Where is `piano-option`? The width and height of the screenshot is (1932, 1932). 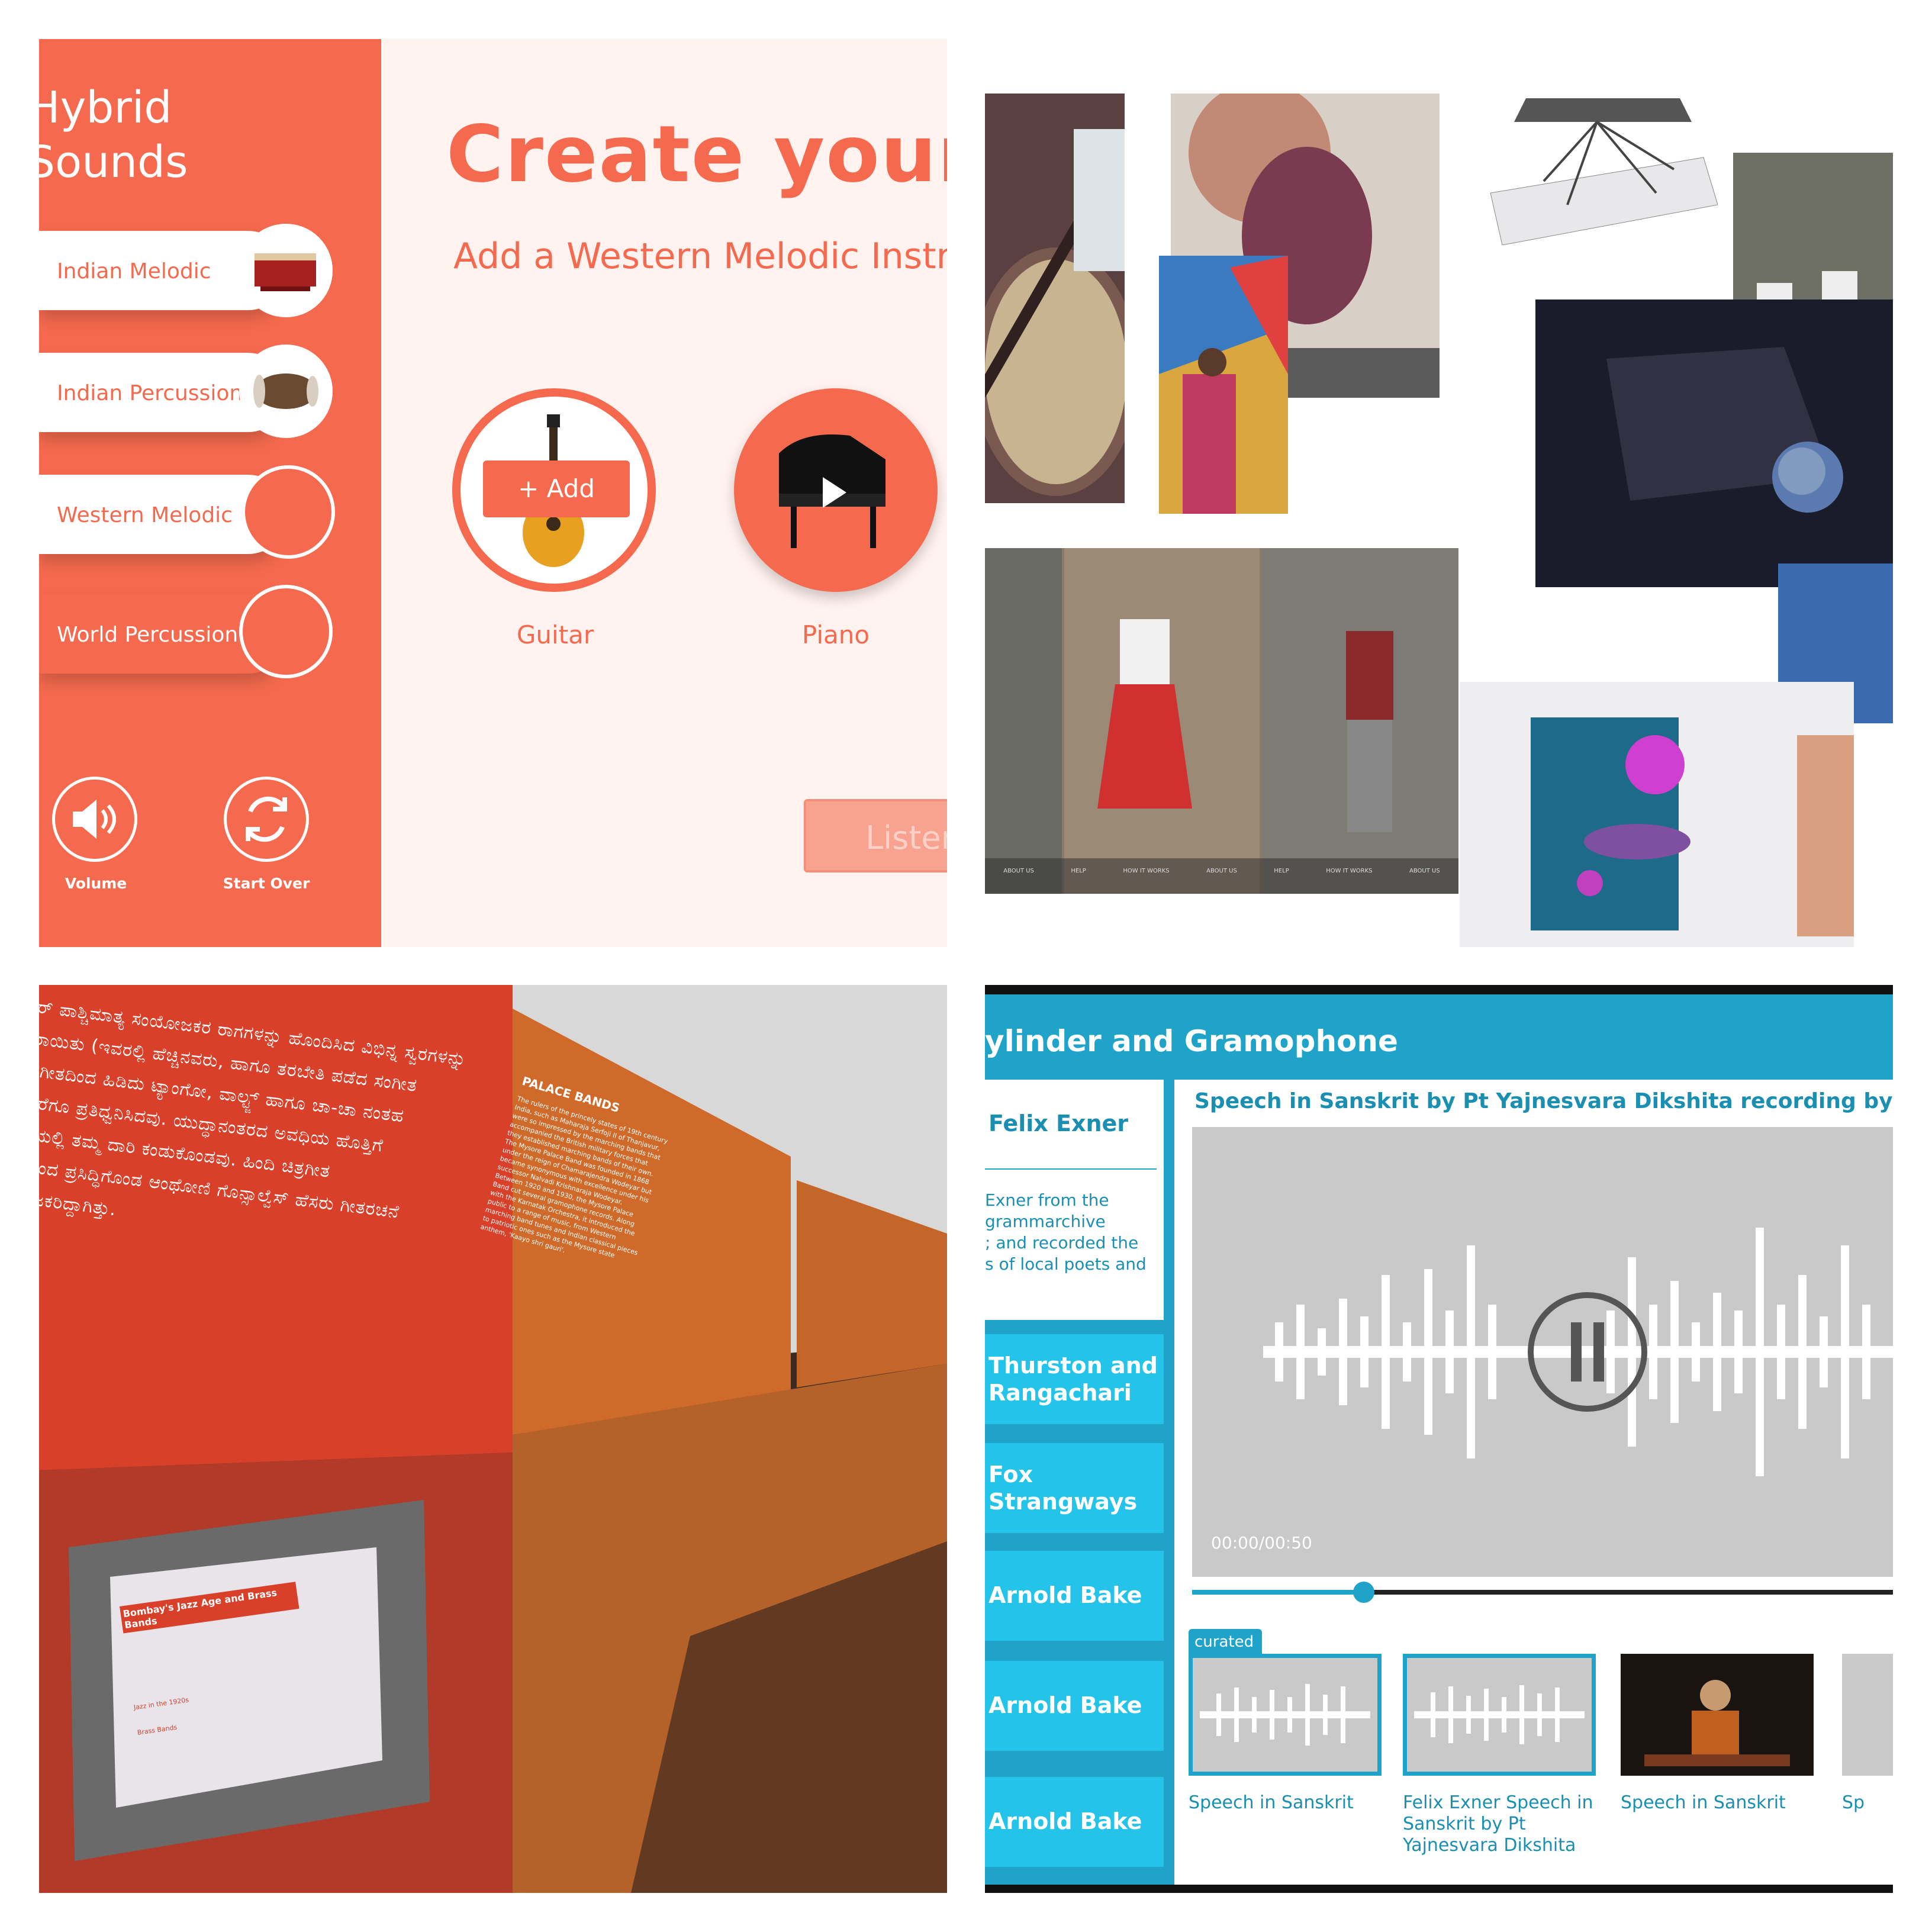
piano-option is located at coordinates (836, 490).